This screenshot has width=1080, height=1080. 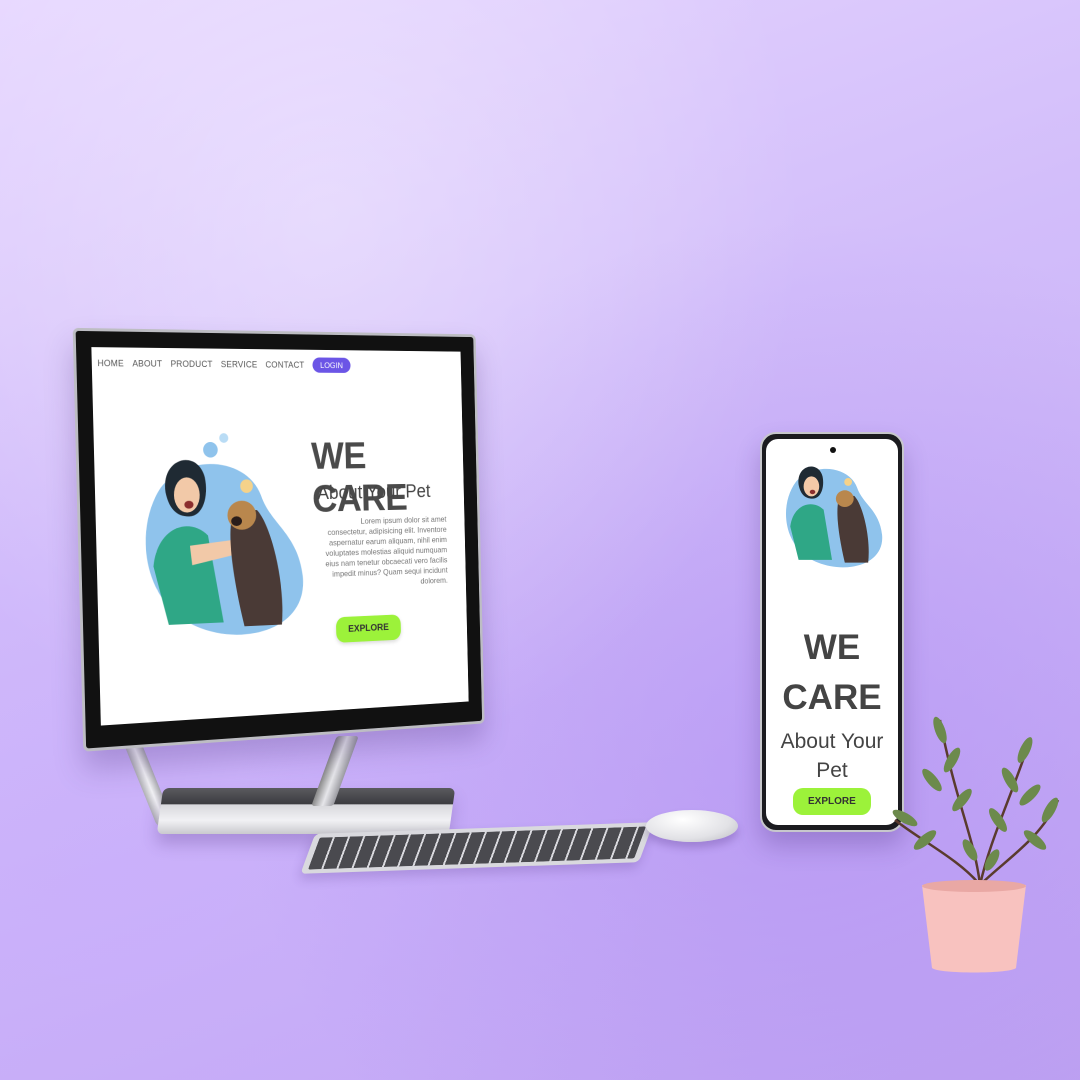 I want to click on desktop-nav: HOME ABOUT PRODUCT SERVICE CONTACT LOGIN, so click(x=224, y=364).